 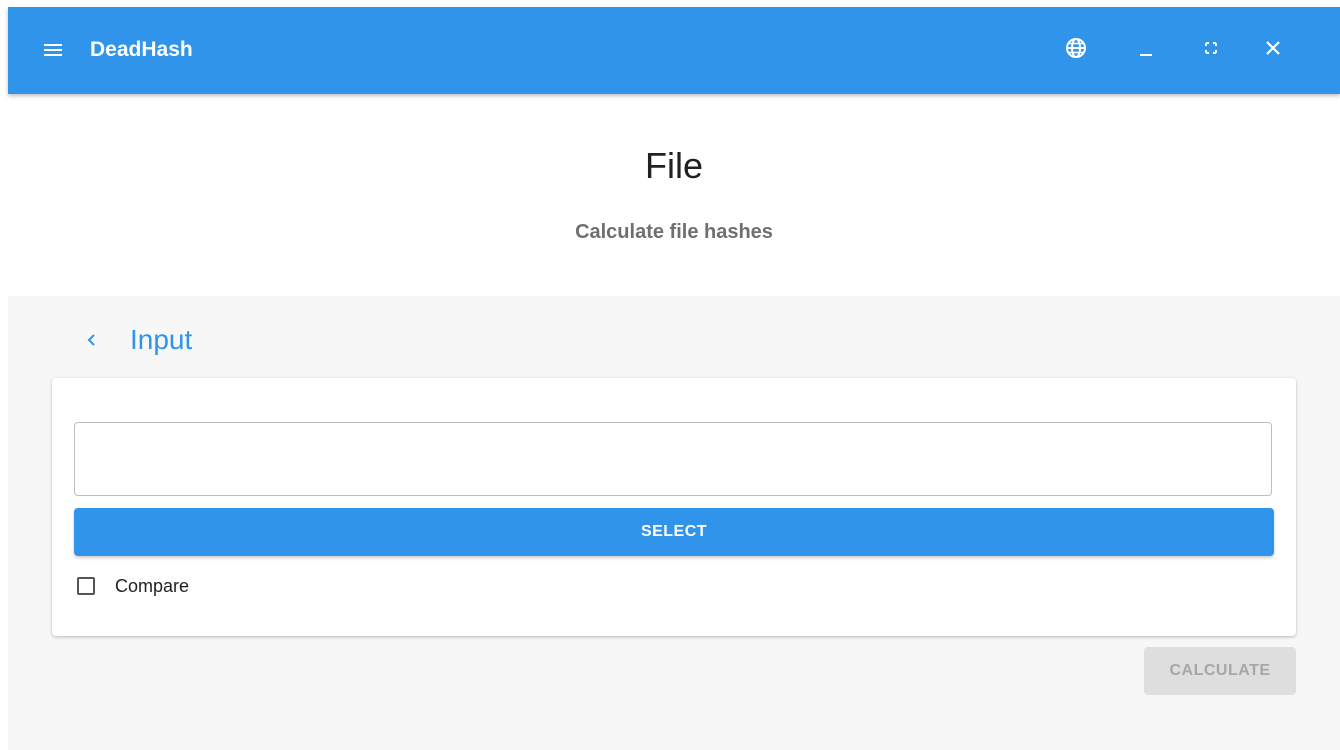 I want to click on fullscreen-icon, so click(x=1211, y=50).